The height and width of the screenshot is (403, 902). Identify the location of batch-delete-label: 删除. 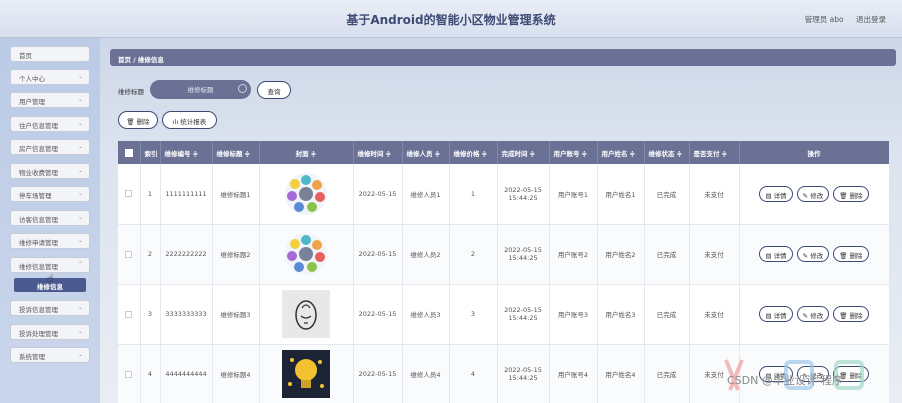
(143, 122).